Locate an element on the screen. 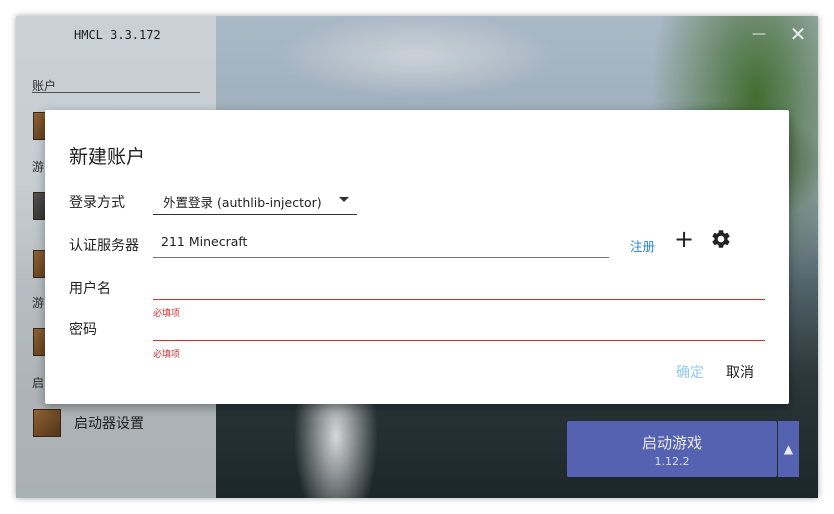 The height and width of the screenshot is (514, 834). auth-server-label: 认证服务器 is located at coordinates (104, 246).